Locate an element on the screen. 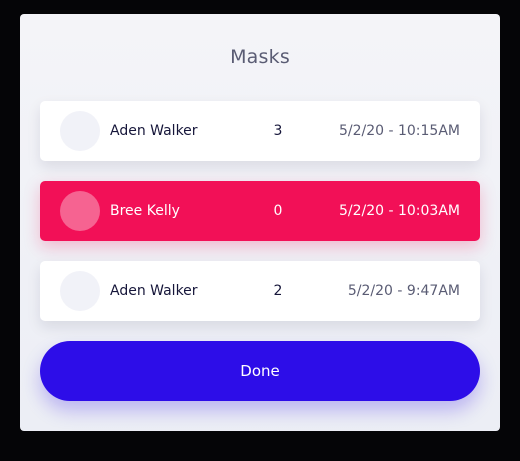 This screenshot has height=461, width=520. timestamp: 5/2/20 - 10:03AM is located at coordinates (399, 211).